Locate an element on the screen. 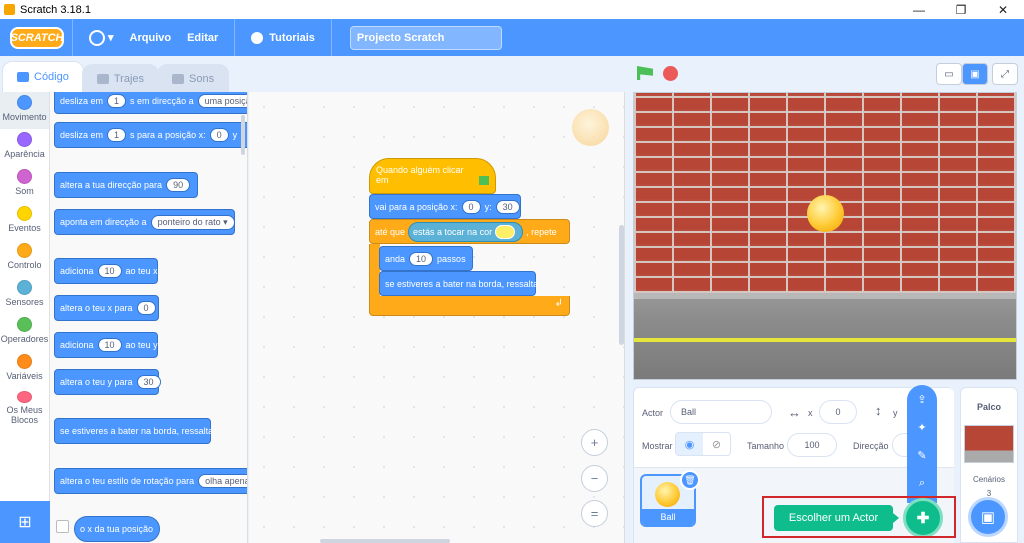 This screenshot has width=1024, height=543. visibility-toggle: ◉ ⊘ is located at coordinates (703, 444).